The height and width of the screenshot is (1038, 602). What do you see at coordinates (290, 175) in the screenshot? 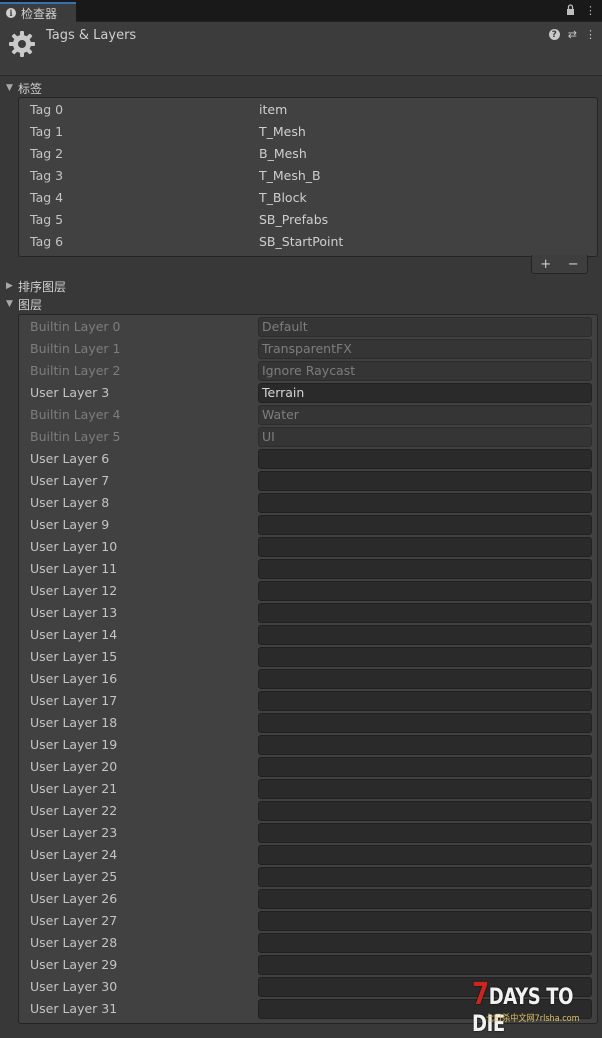
I see `tag-value: T_Mesh_B` at bounding box center [290, 175].